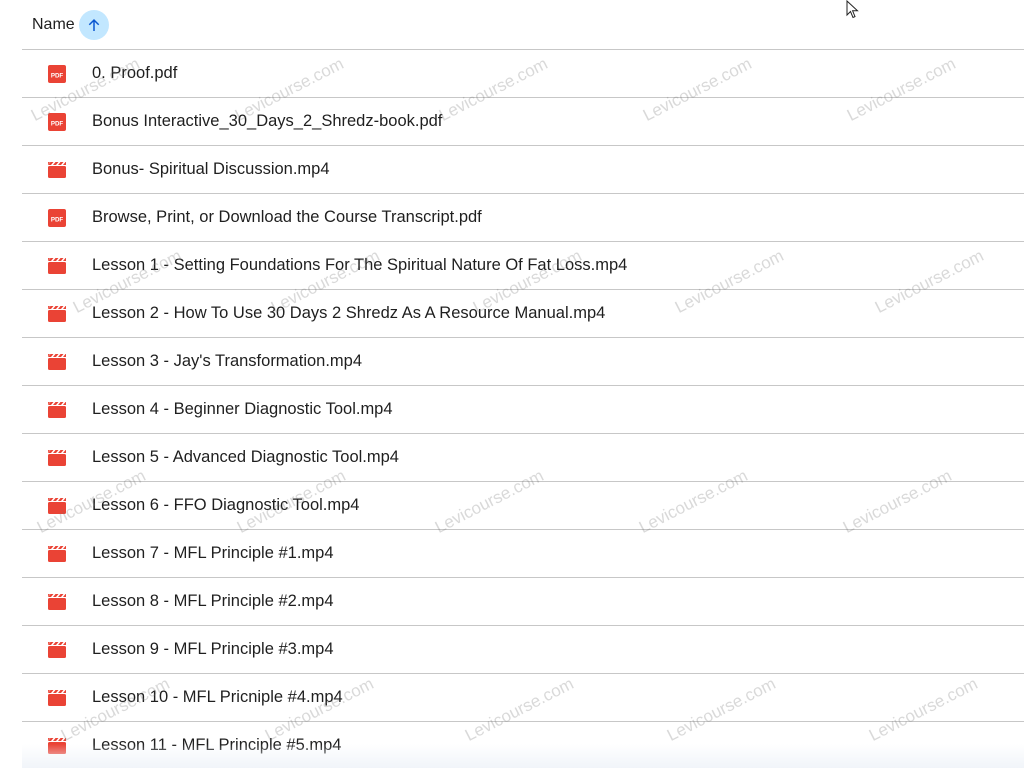 This screenshot has width=1024, height=768. I want to click on column-header-row: Name, so click(523, 25).